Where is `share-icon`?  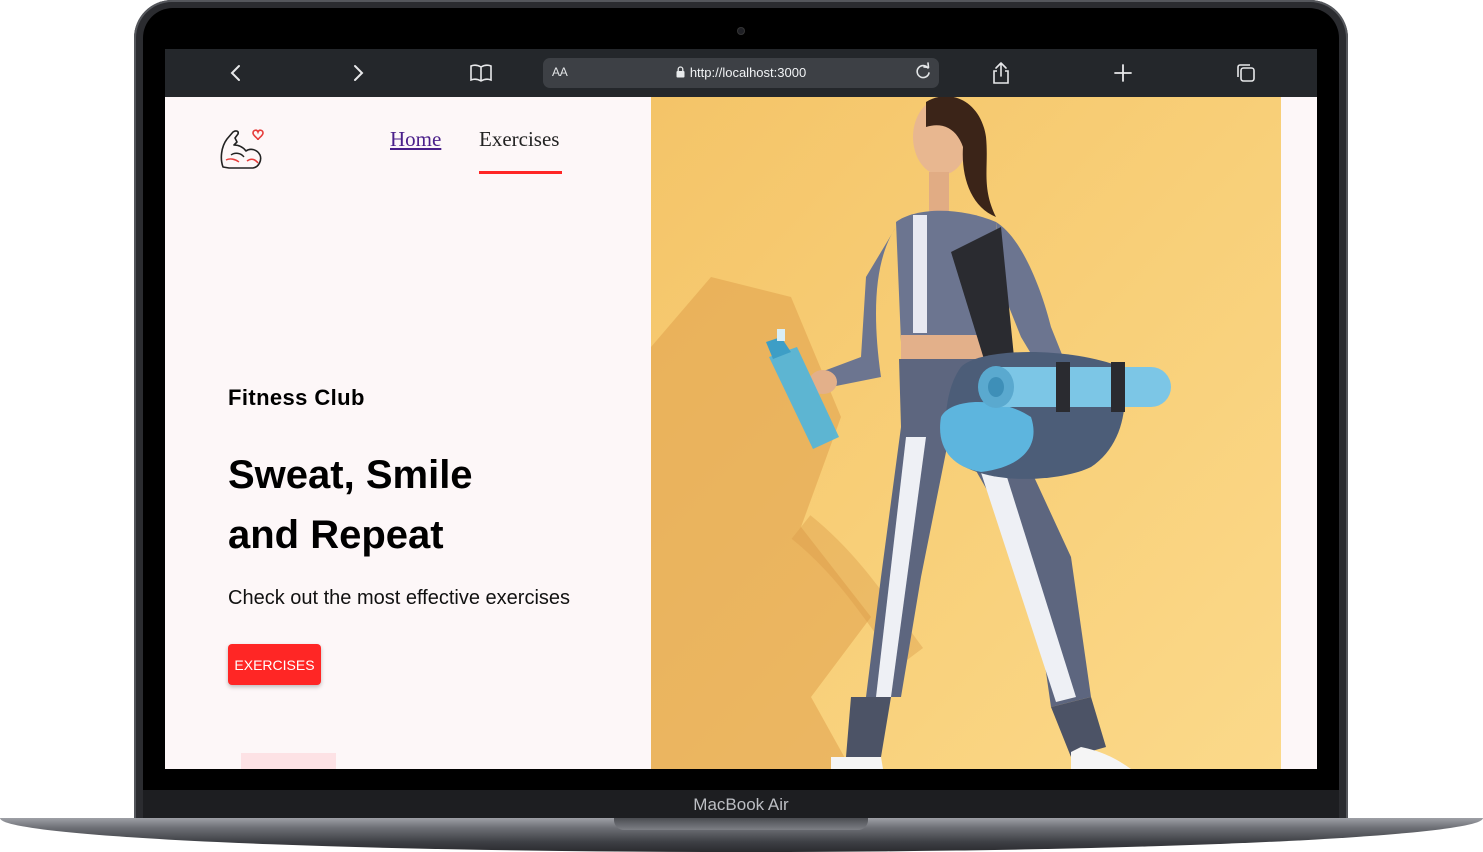 share-icon is located at coordinates (1001, 73).